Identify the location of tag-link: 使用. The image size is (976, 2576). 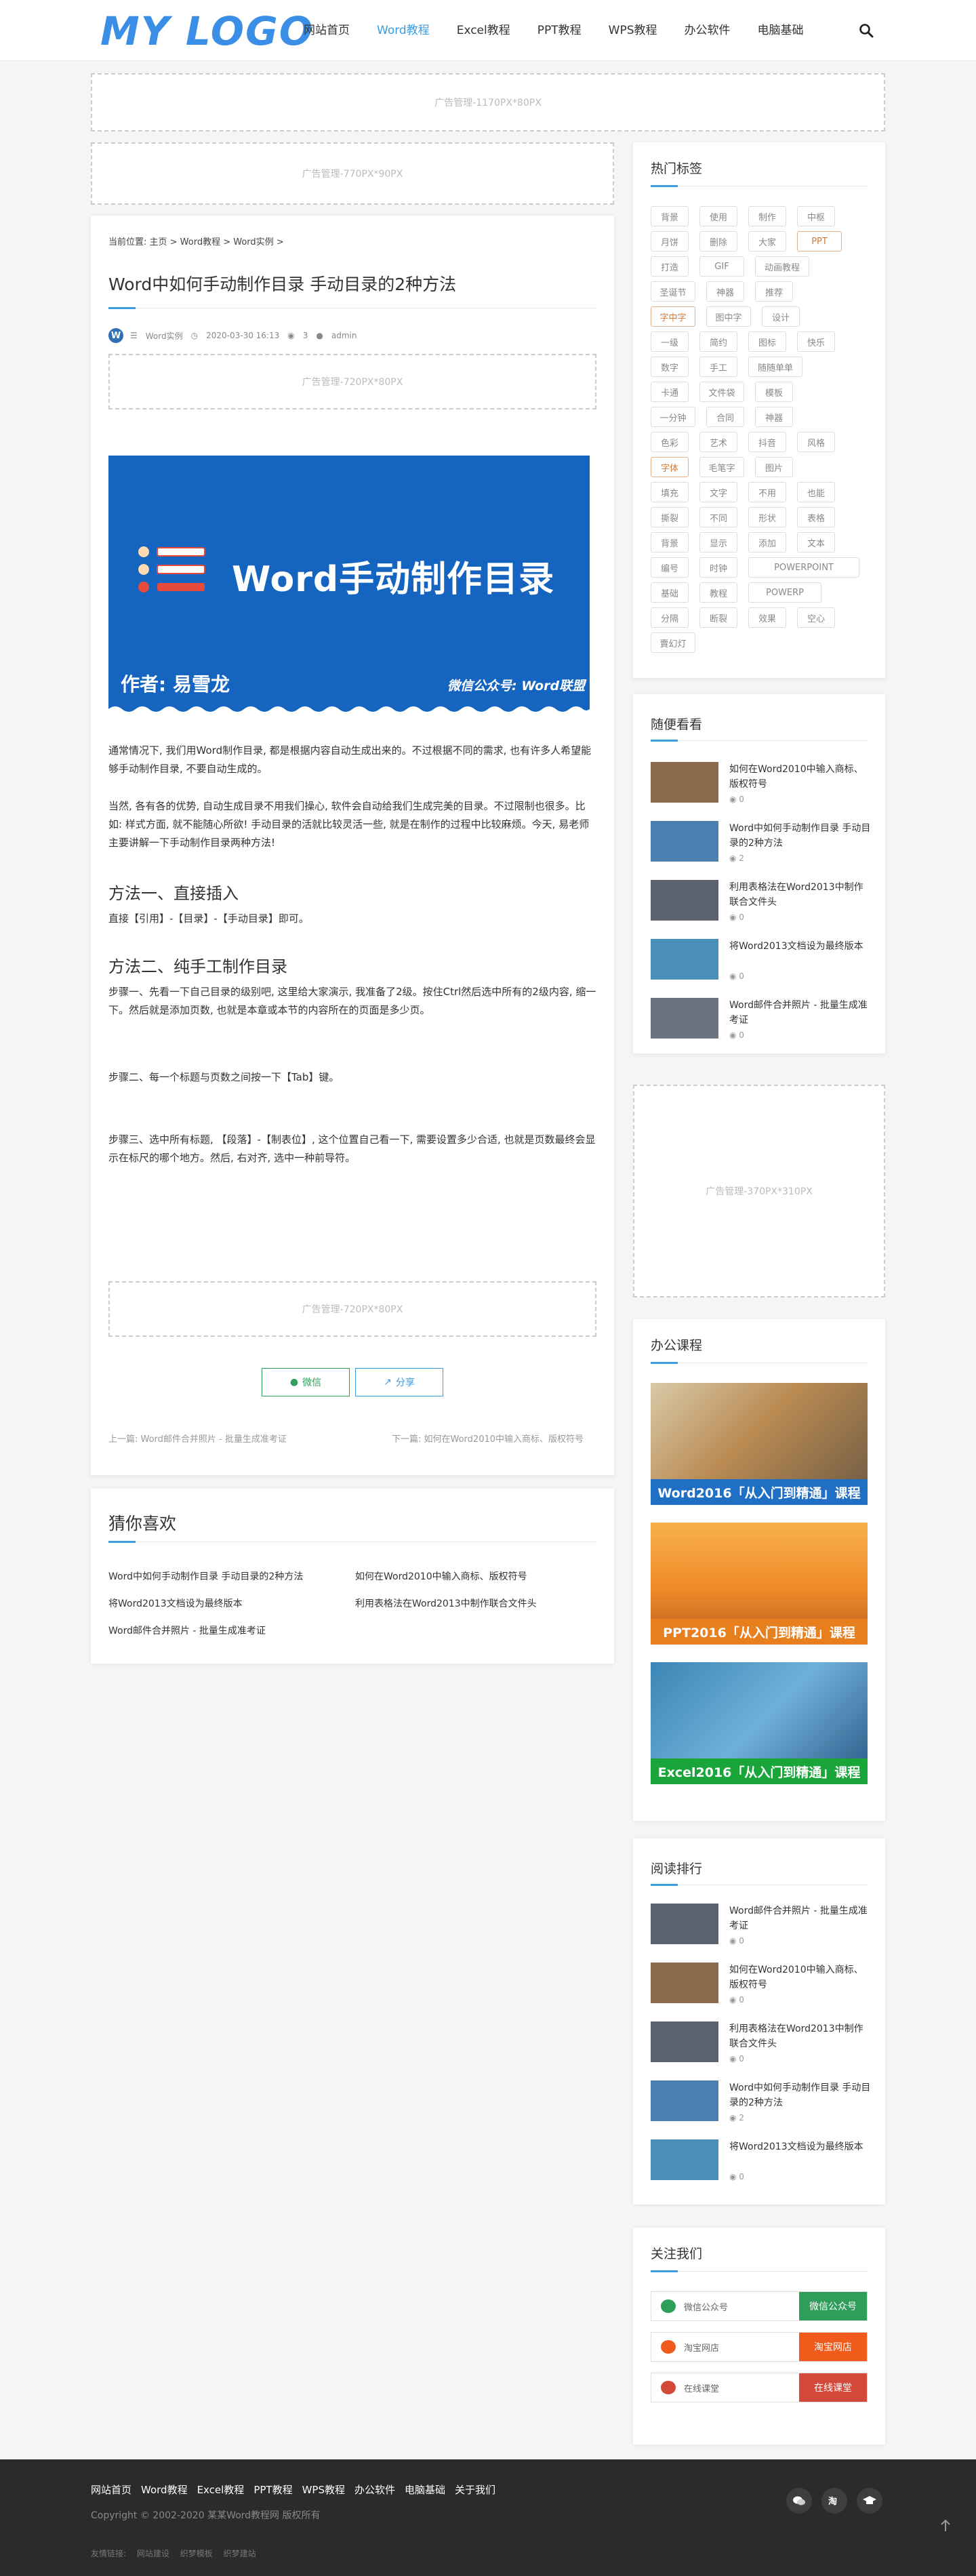
(718, 216).